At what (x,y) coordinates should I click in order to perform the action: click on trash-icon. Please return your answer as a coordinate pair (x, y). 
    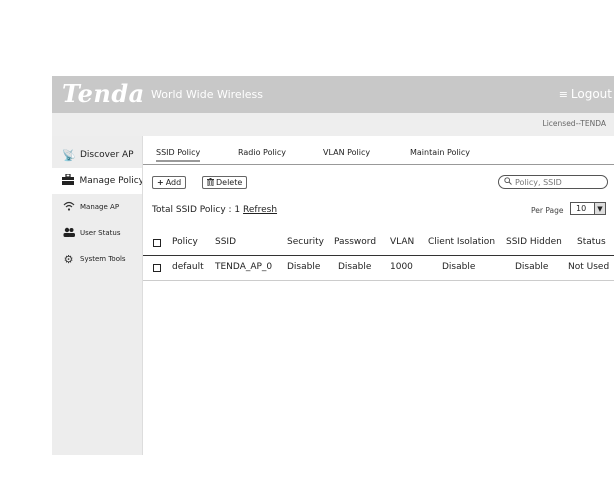
    Looking at the image, I should click on (210, 182).